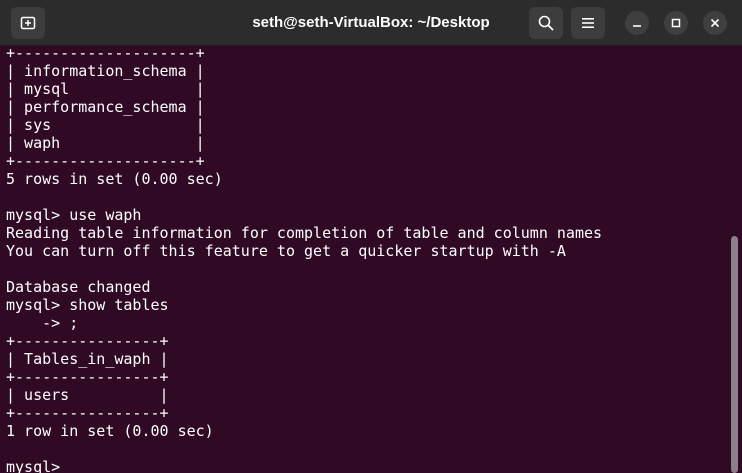  Describe the element at coordinates (87, 395) in the screenshot. I see `terminal-line: | users |` at that location.